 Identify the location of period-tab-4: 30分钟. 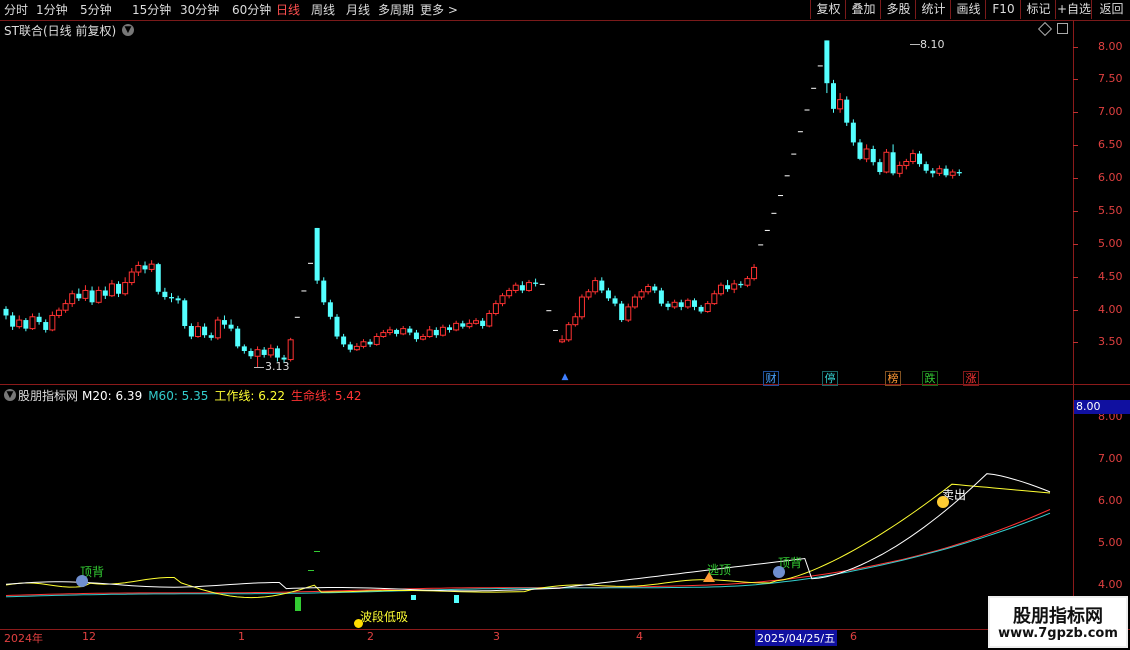
(199, 10).